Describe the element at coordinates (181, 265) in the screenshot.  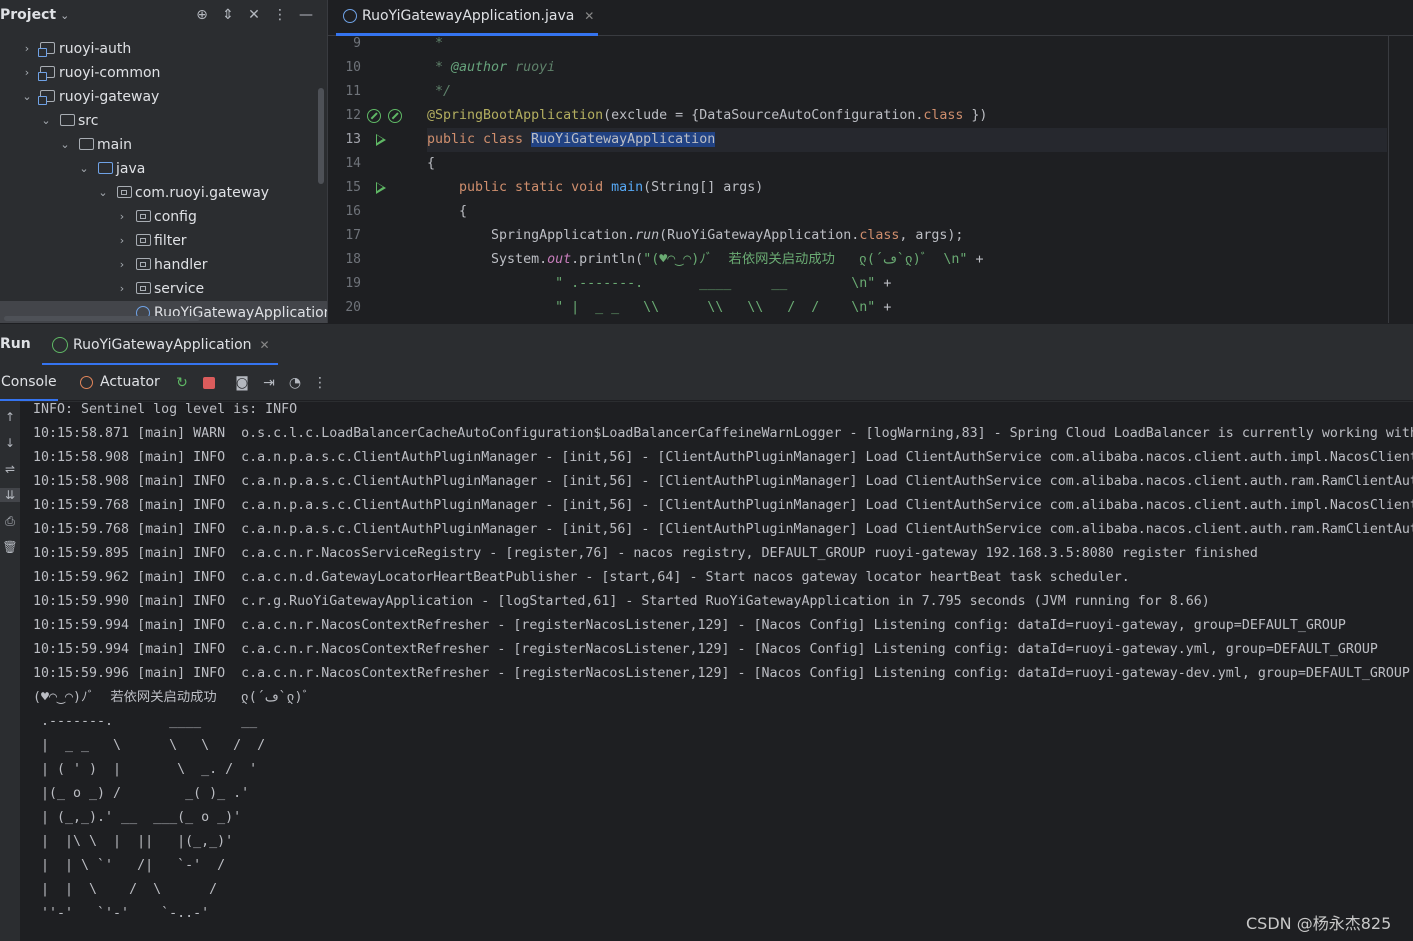
I see `tree-item-label: handler` at that location.